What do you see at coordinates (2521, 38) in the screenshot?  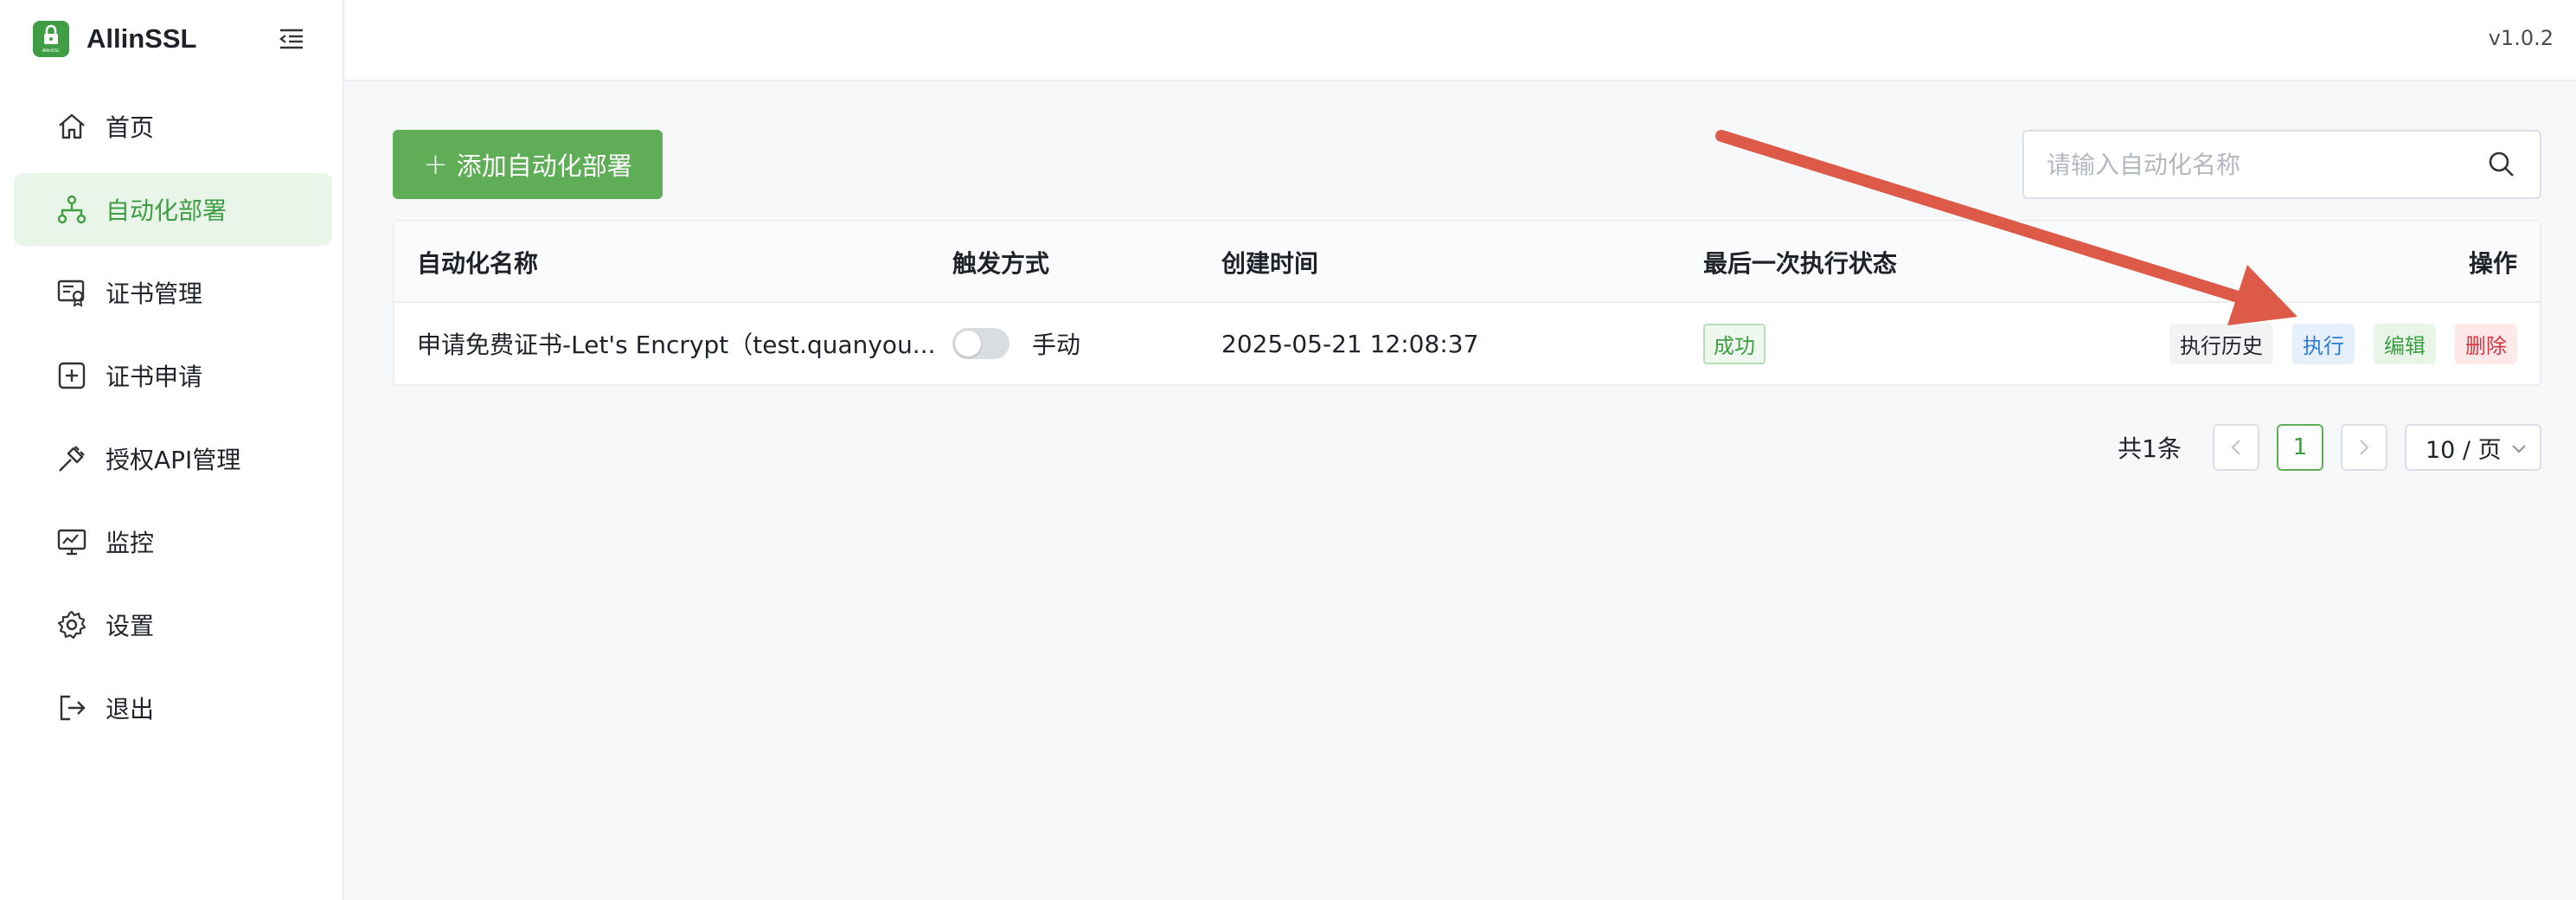 I see `version-label: v1.0.2` at bounding box center [2521, 38].